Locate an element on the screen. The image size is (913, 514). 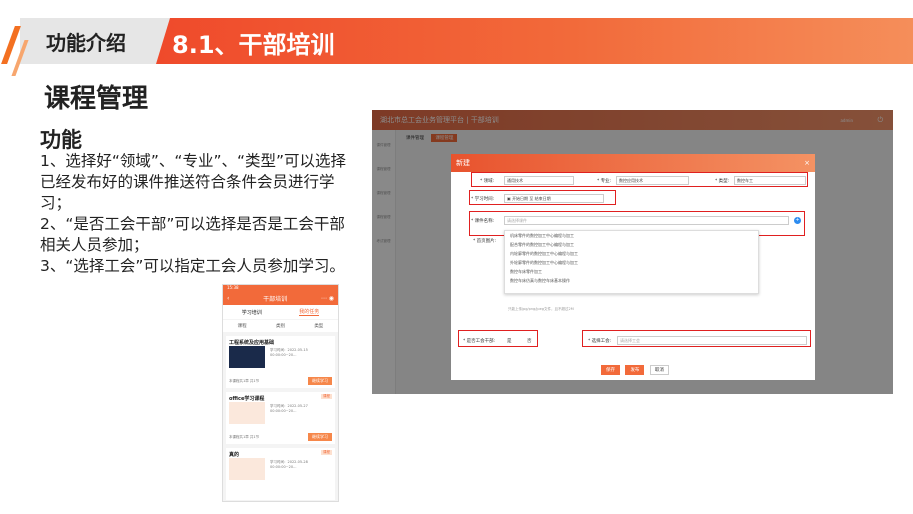
phone-filter-bar: 课程 类别 类型 is located at coordinates (280, 326).